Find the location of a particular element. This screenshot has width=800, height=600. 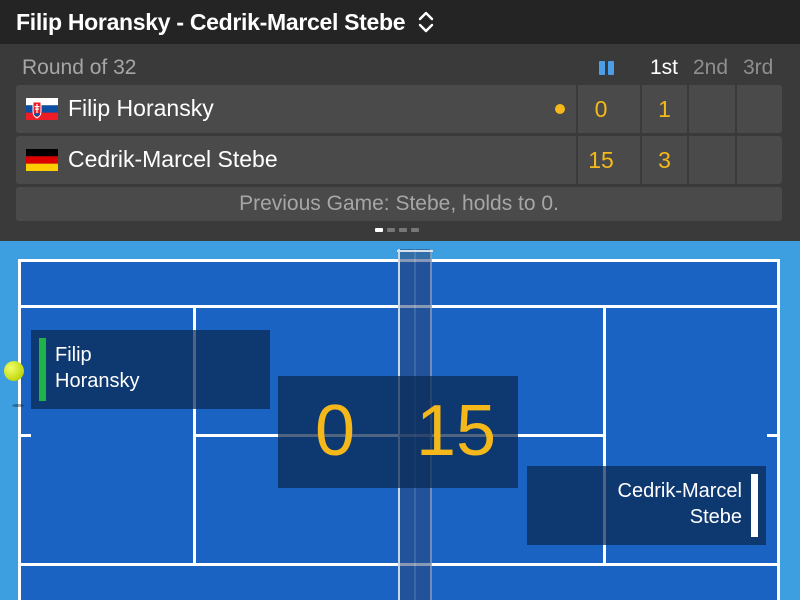

set-2-header: 2nd is located at coordinates (711, 67).